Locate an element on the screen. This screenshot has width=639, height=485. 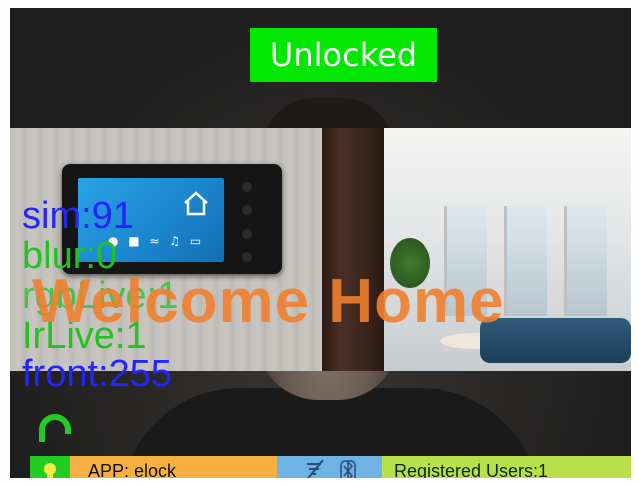
panel-buttons is located at coordinates (248, 222).